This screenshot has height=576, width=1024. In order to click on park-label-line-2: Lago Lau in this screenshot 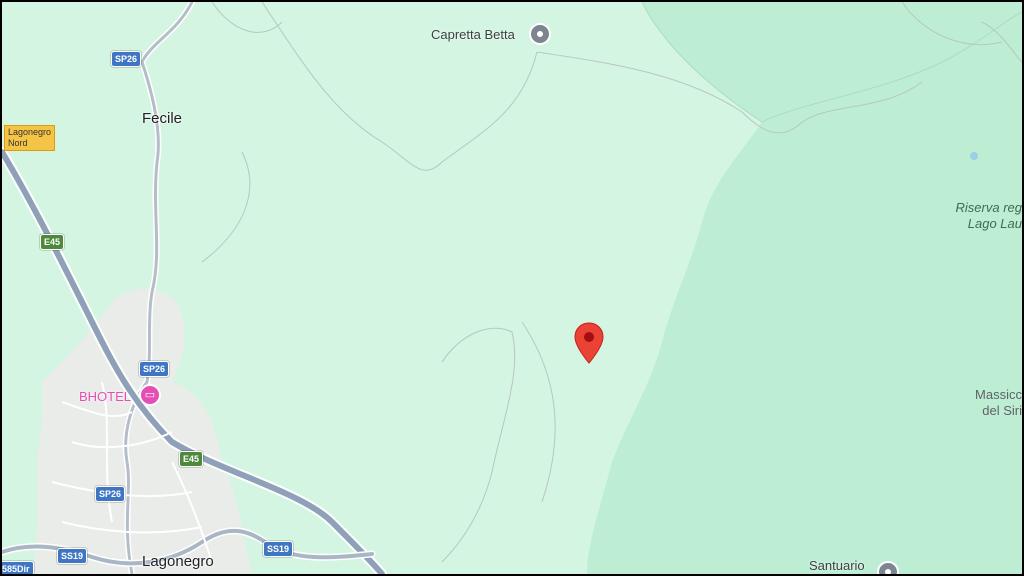, I will do `click(994, 223)`.